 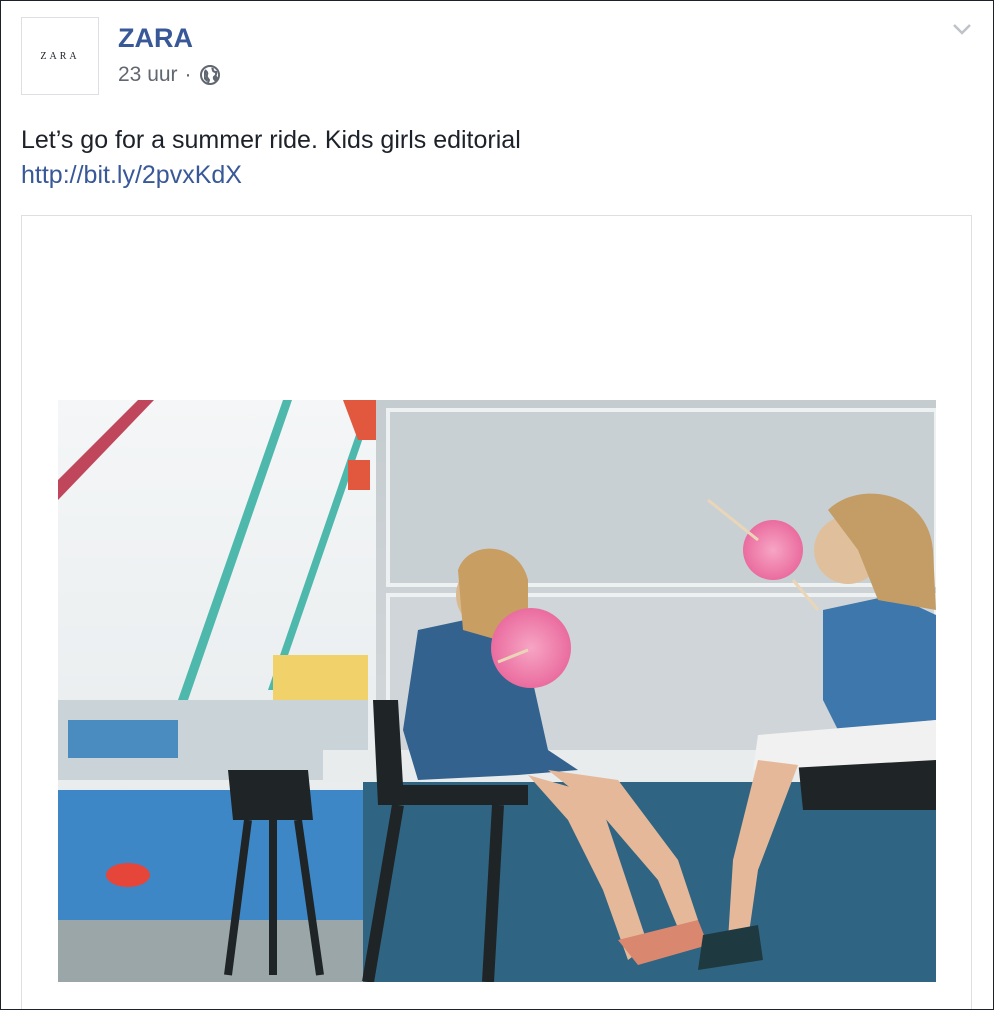 I want to click on zara-logo: ZARA, so click(x=60, y=56).